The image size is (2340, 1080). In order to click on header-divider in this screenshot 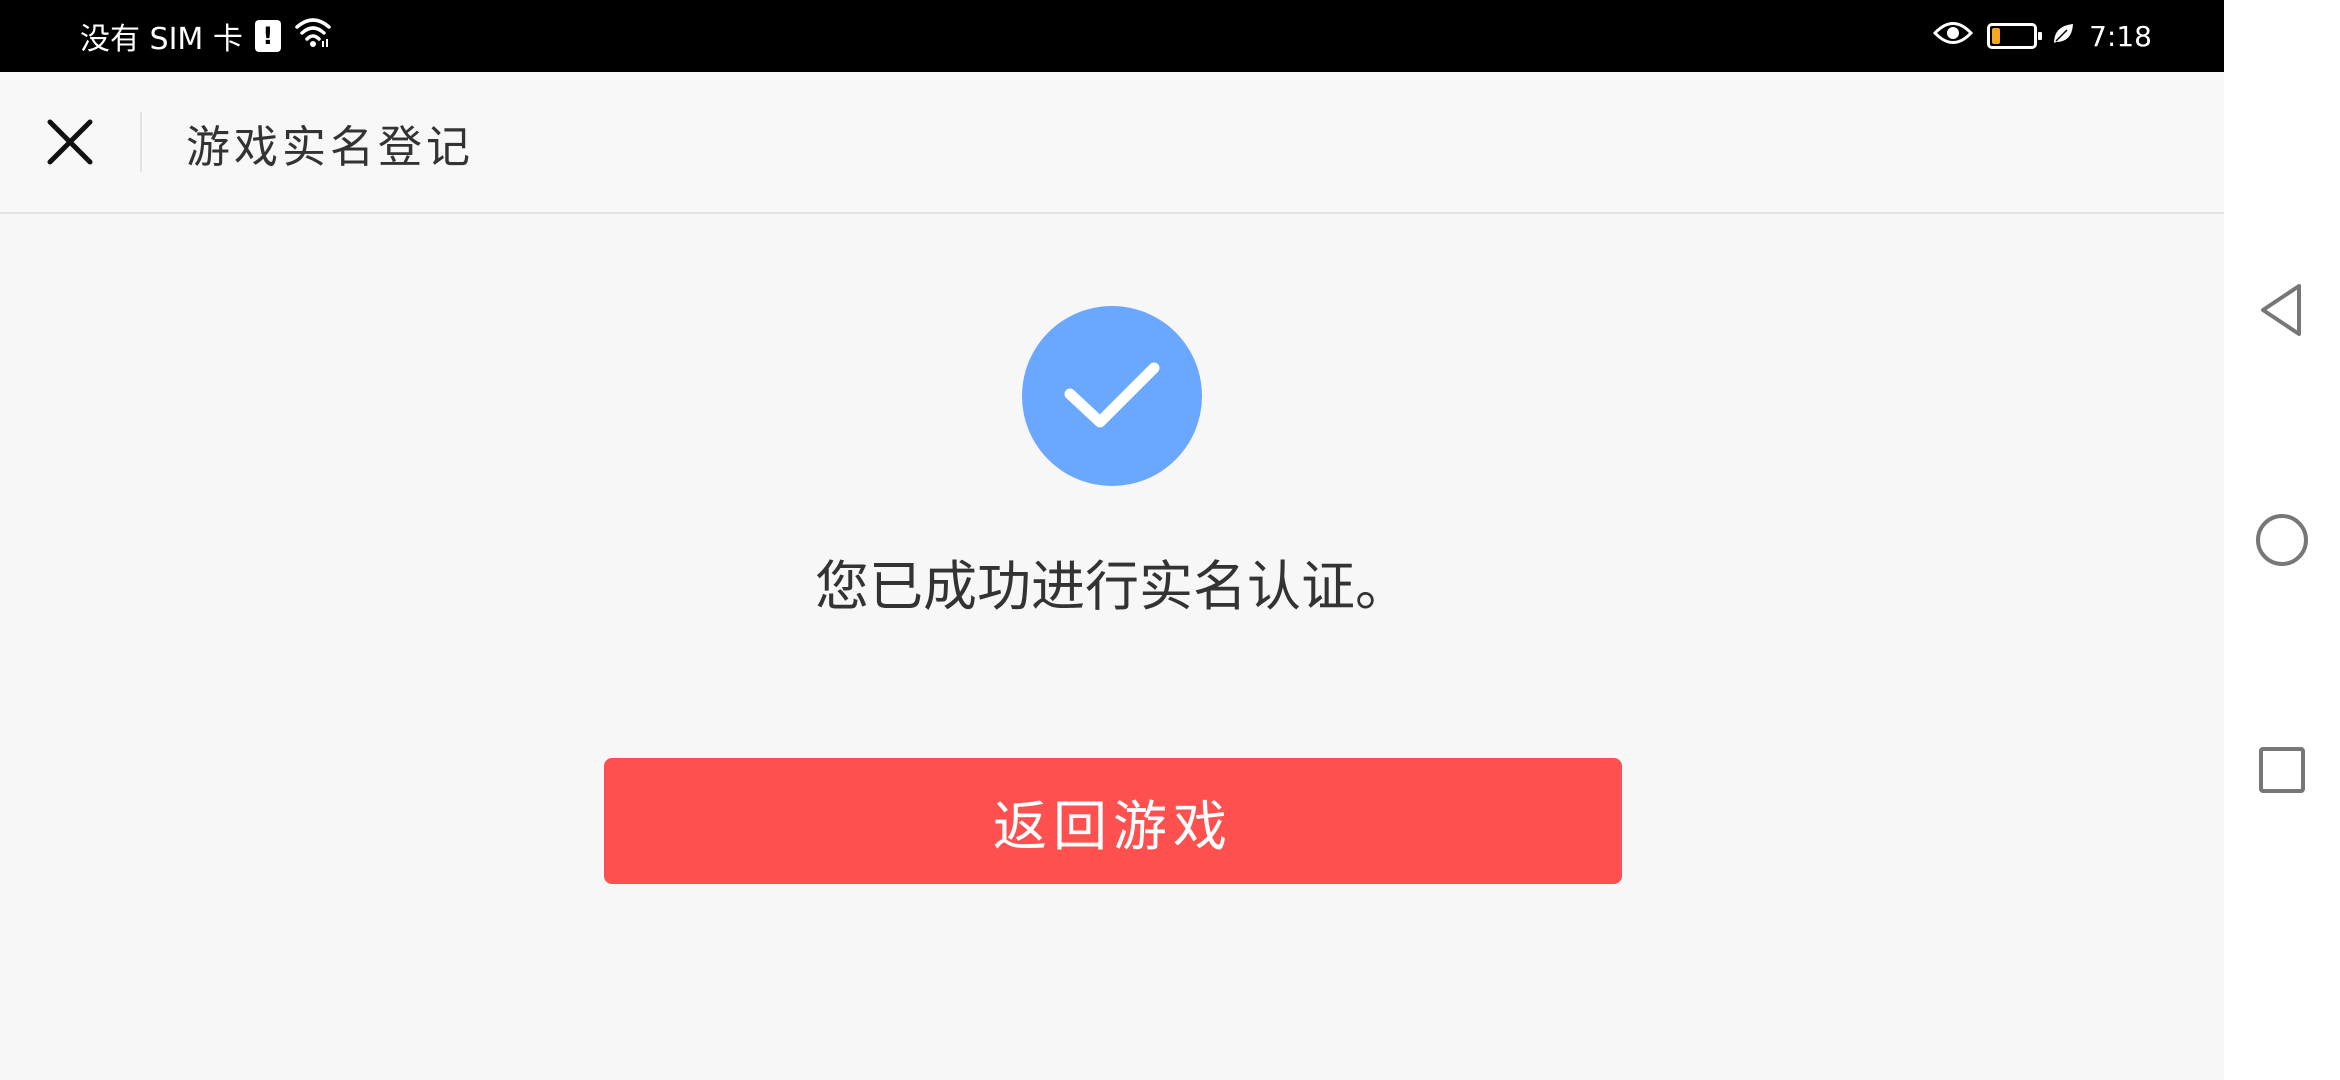, I will do `click(141, 142)`.